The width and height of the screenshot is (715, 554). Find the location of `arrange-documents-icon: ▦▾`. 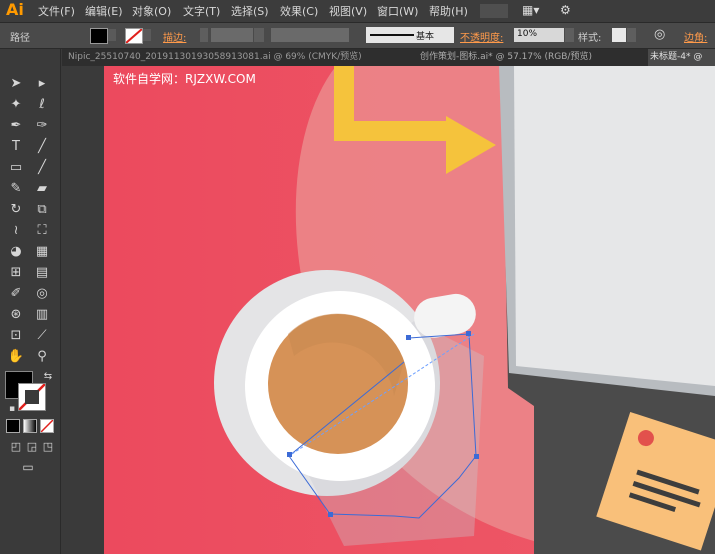

arrange-documents-icon: ▦▾ is located at coordinates (533, 11).